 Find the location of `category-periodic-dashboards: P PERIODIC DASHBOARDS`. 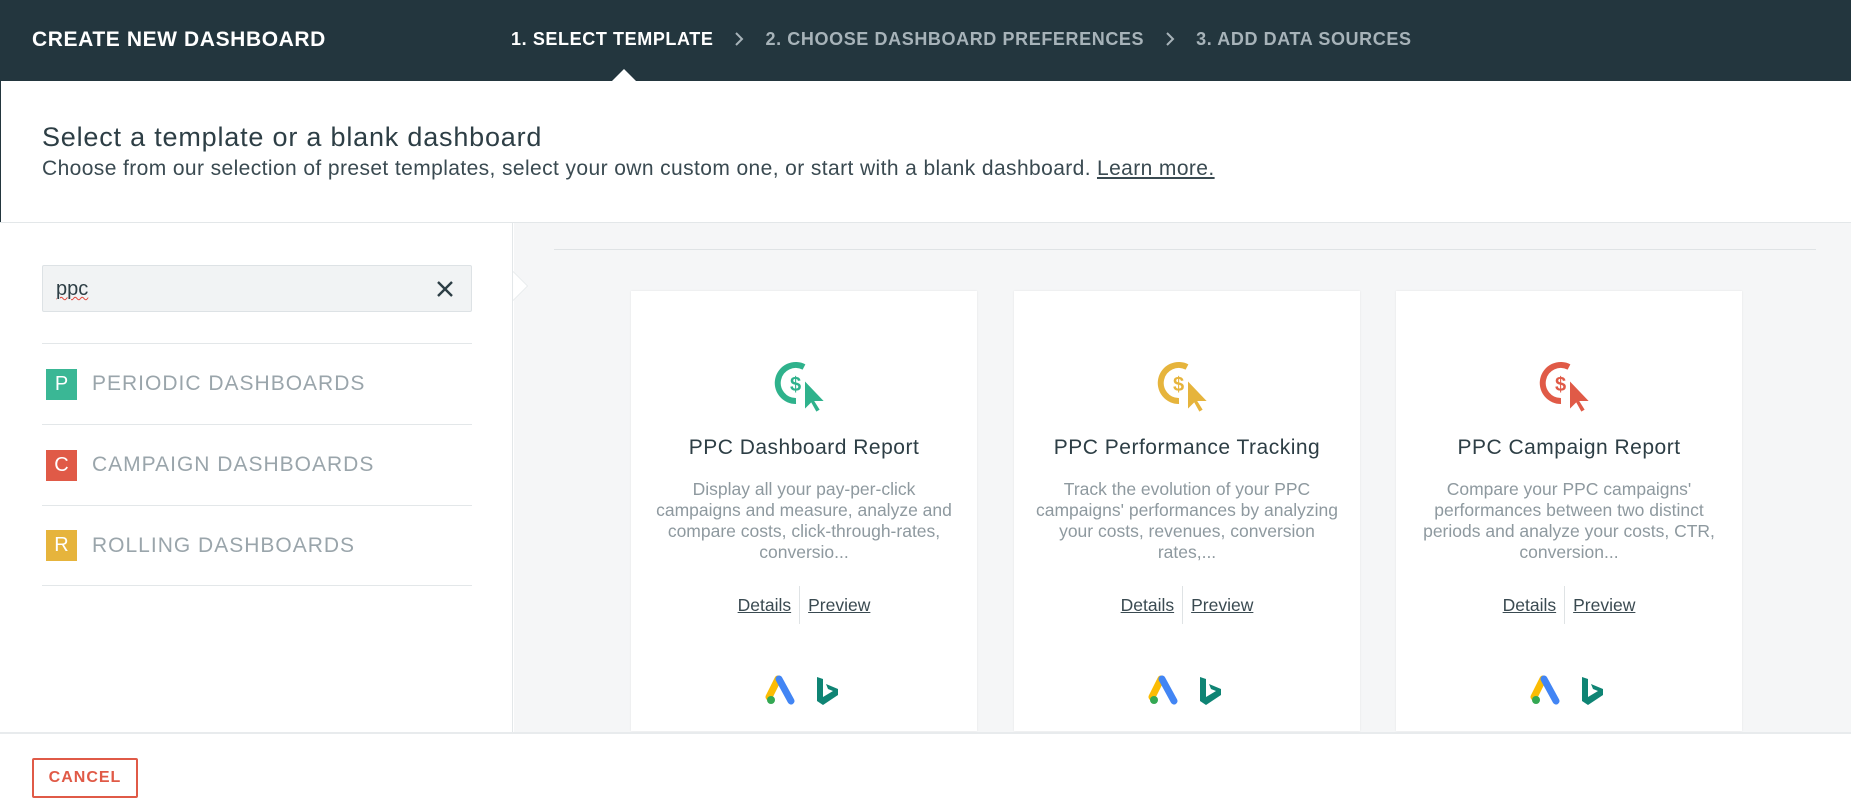

category-periodic-dashboards: P PERIODIC DASHBOARDS is located at coordinates (257, 383).